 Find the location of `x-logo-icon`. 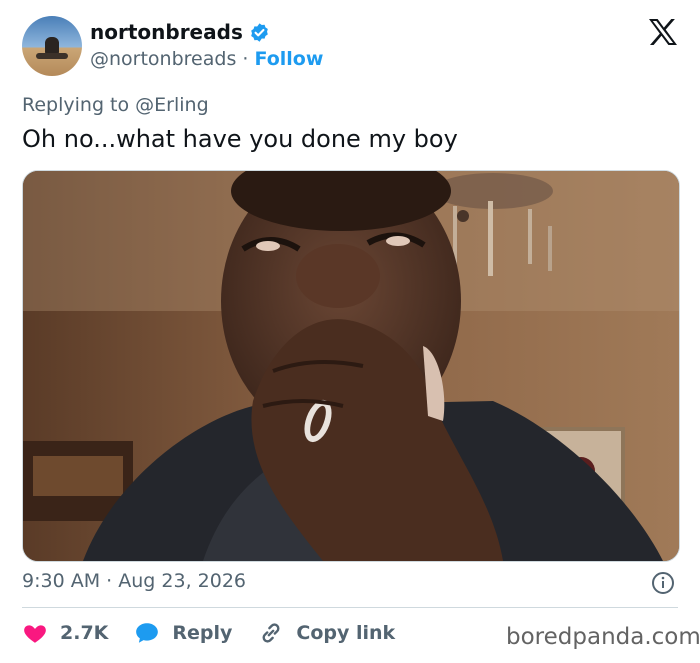

x-logo-icon is located at coordinates (663, 32).